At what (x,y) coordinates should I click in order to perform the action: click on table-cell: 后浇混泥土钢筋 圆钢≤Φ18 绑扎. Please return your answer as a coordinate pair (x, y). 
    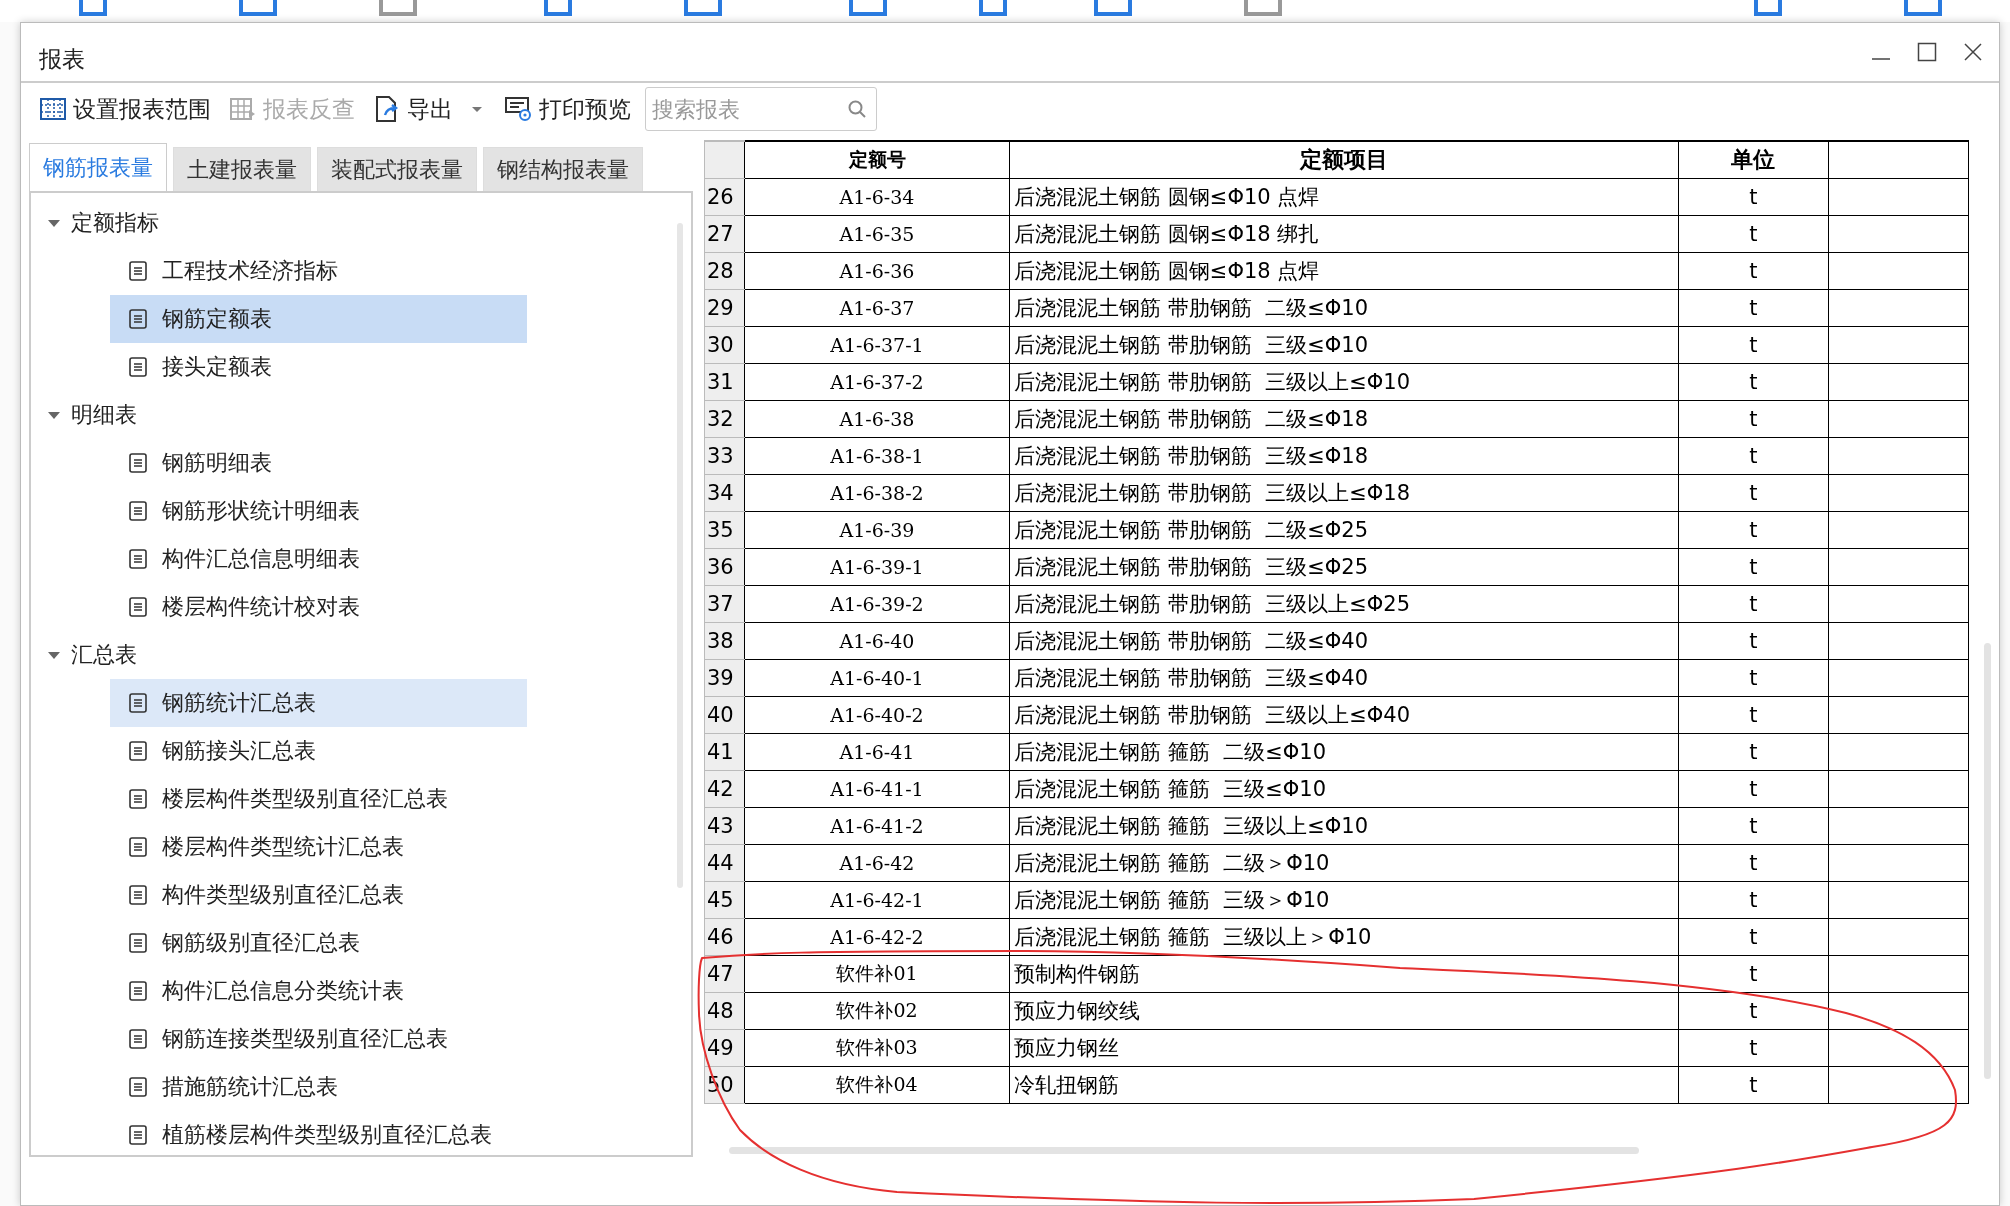
    Looking at the image, I should click on (1344, 234).